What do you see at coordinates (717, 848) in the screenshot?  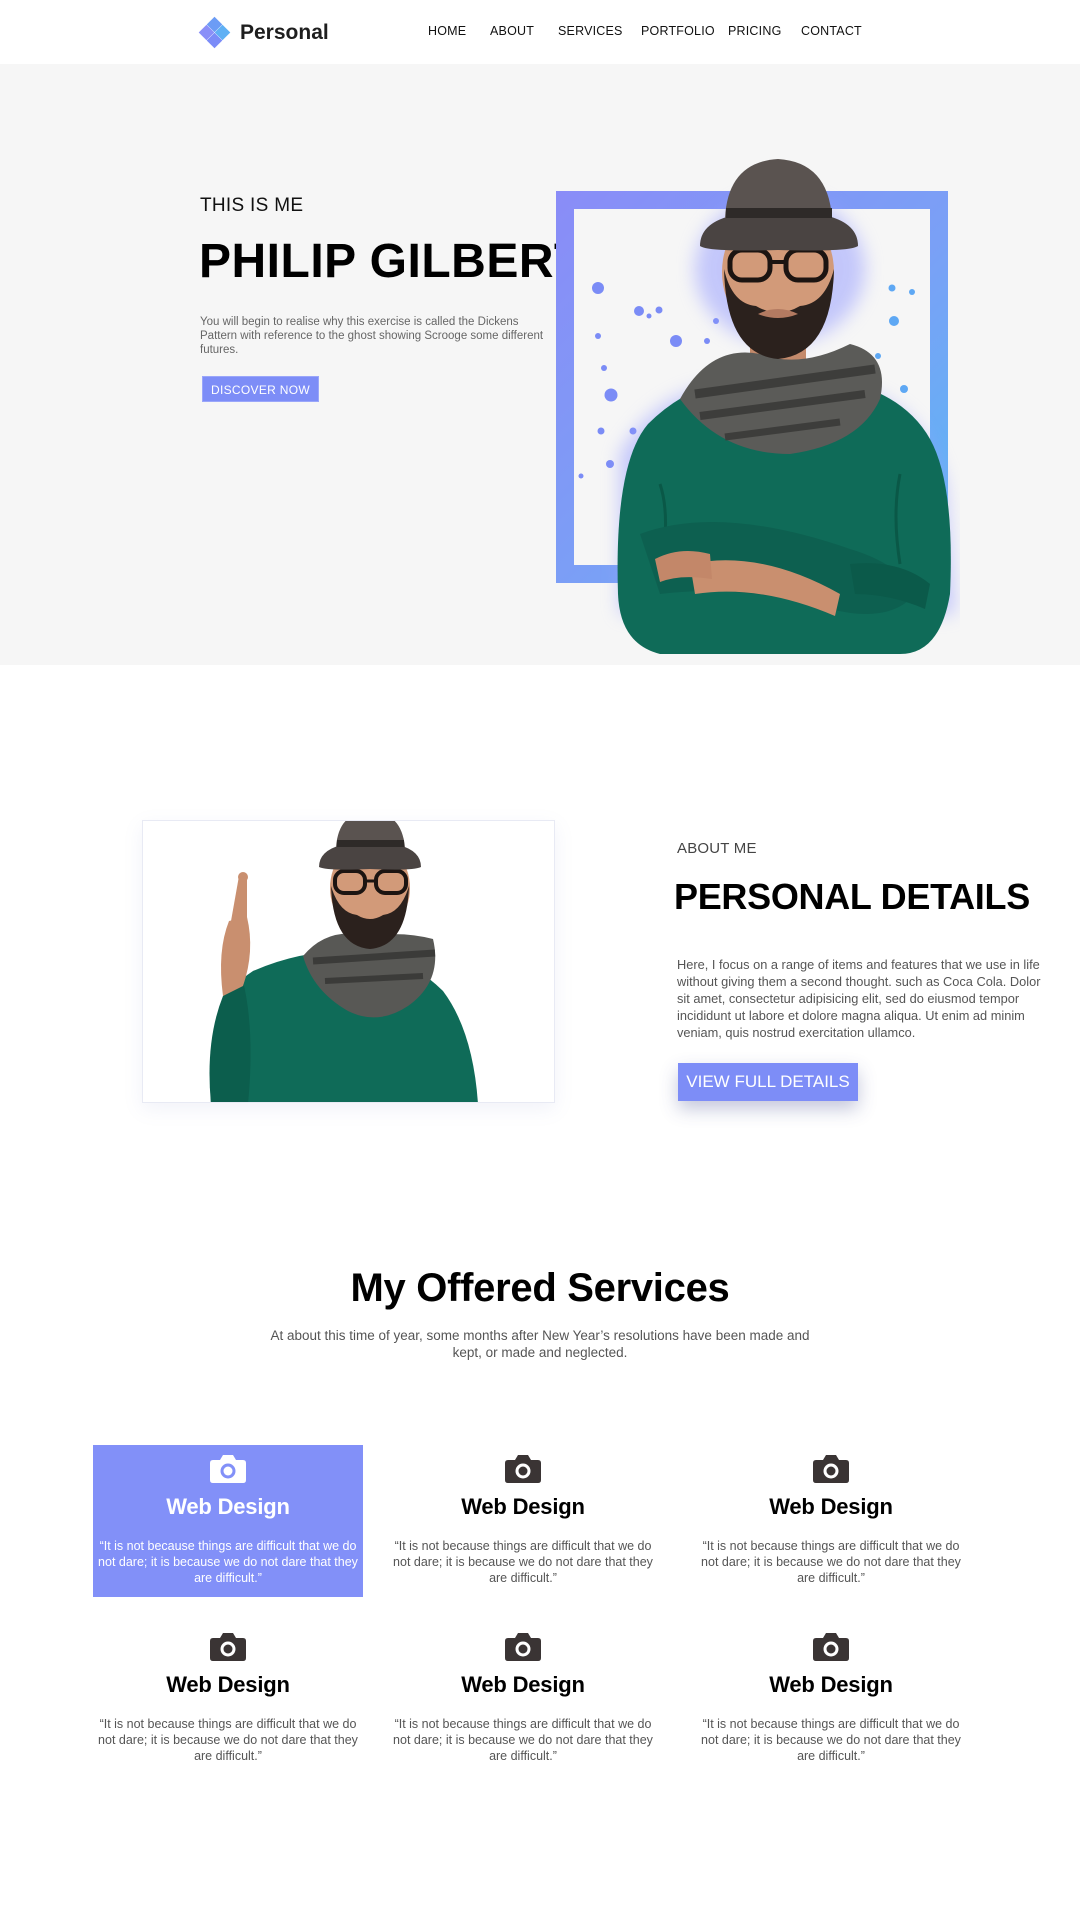 I see `about-kicker: ABOUT ME` at bounding box center [717, 848].